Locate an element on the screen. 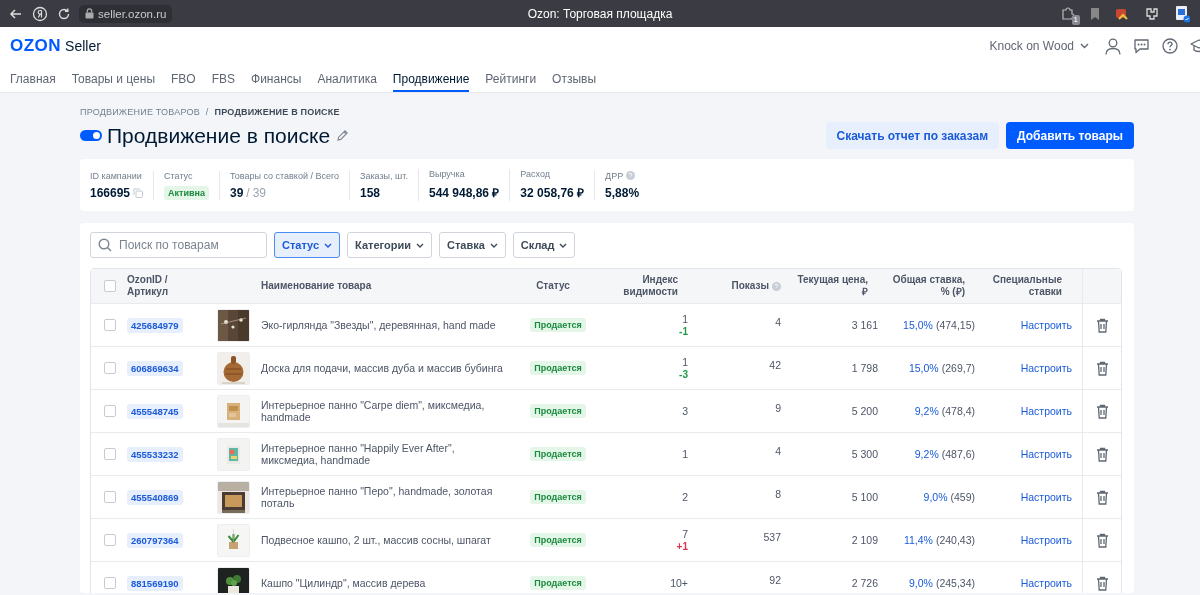 The height and width of the screenshot is (595, 1200). nav-tab: Продвижение is located at coordinates (431, 78).